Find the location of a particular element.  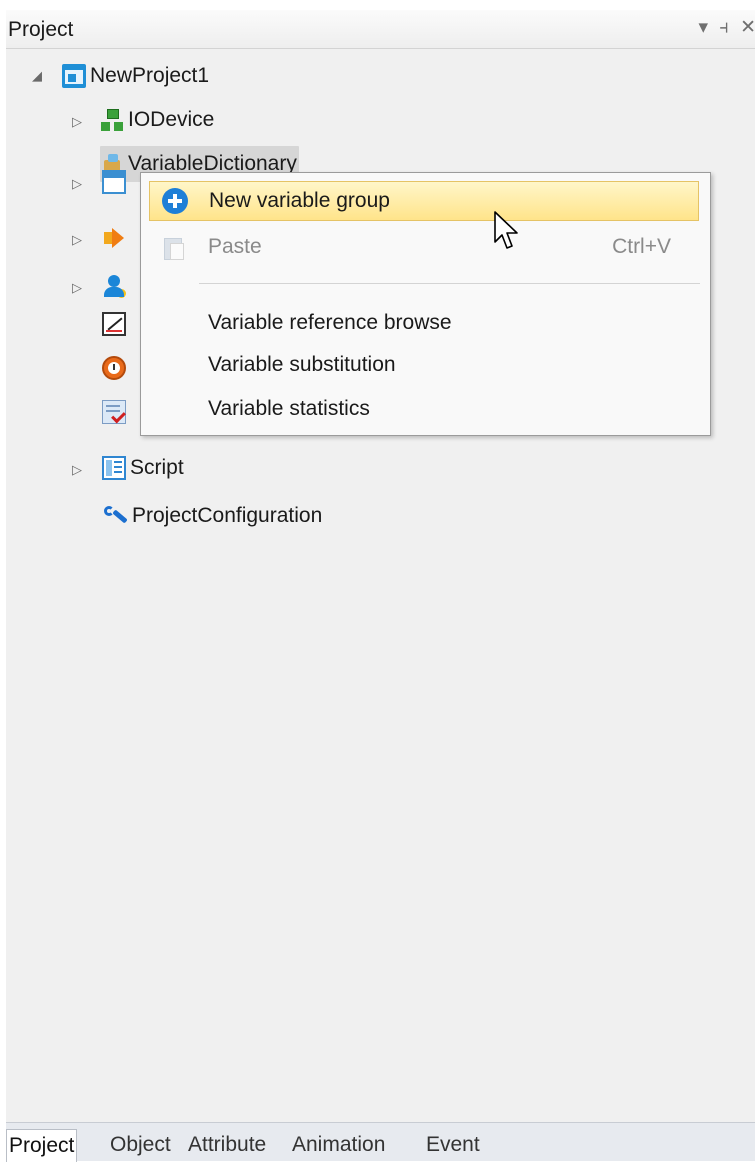

menu-item-variable-reference-browse: Variable reference browse is located at coordinates (424, 323).